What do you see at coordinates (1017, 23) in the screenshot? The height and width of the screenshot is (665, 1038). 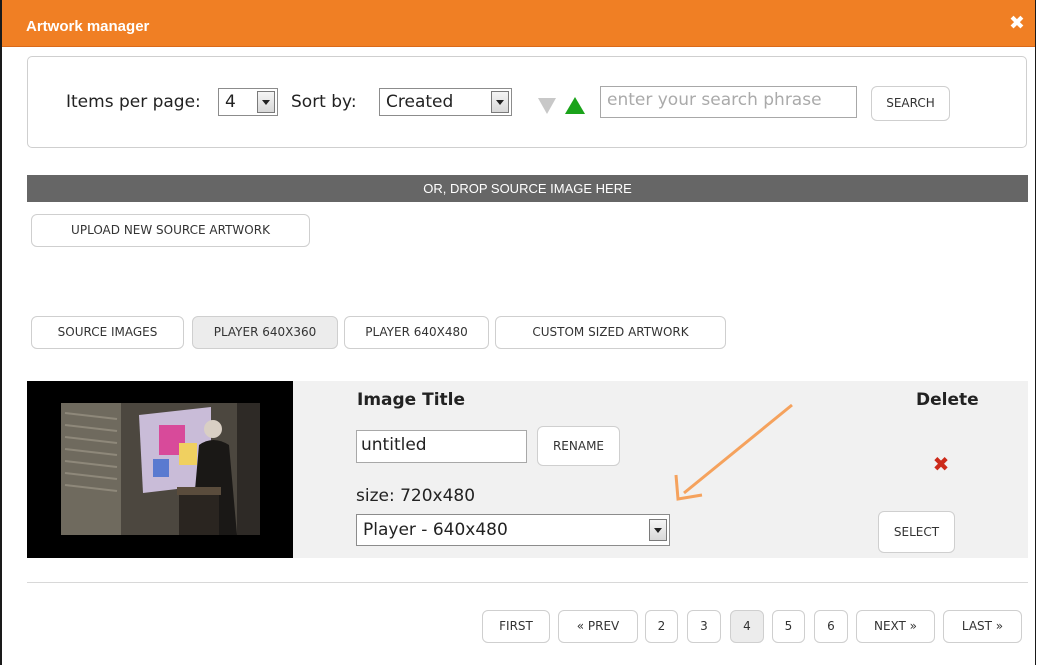 I see `close-icon: ✖` at bounding box center [1017, 23].